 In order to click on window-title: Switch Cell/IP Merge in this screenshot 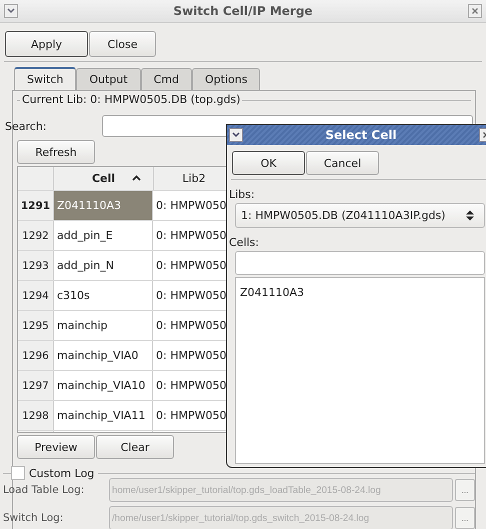, I will do `click(243, 11)`.